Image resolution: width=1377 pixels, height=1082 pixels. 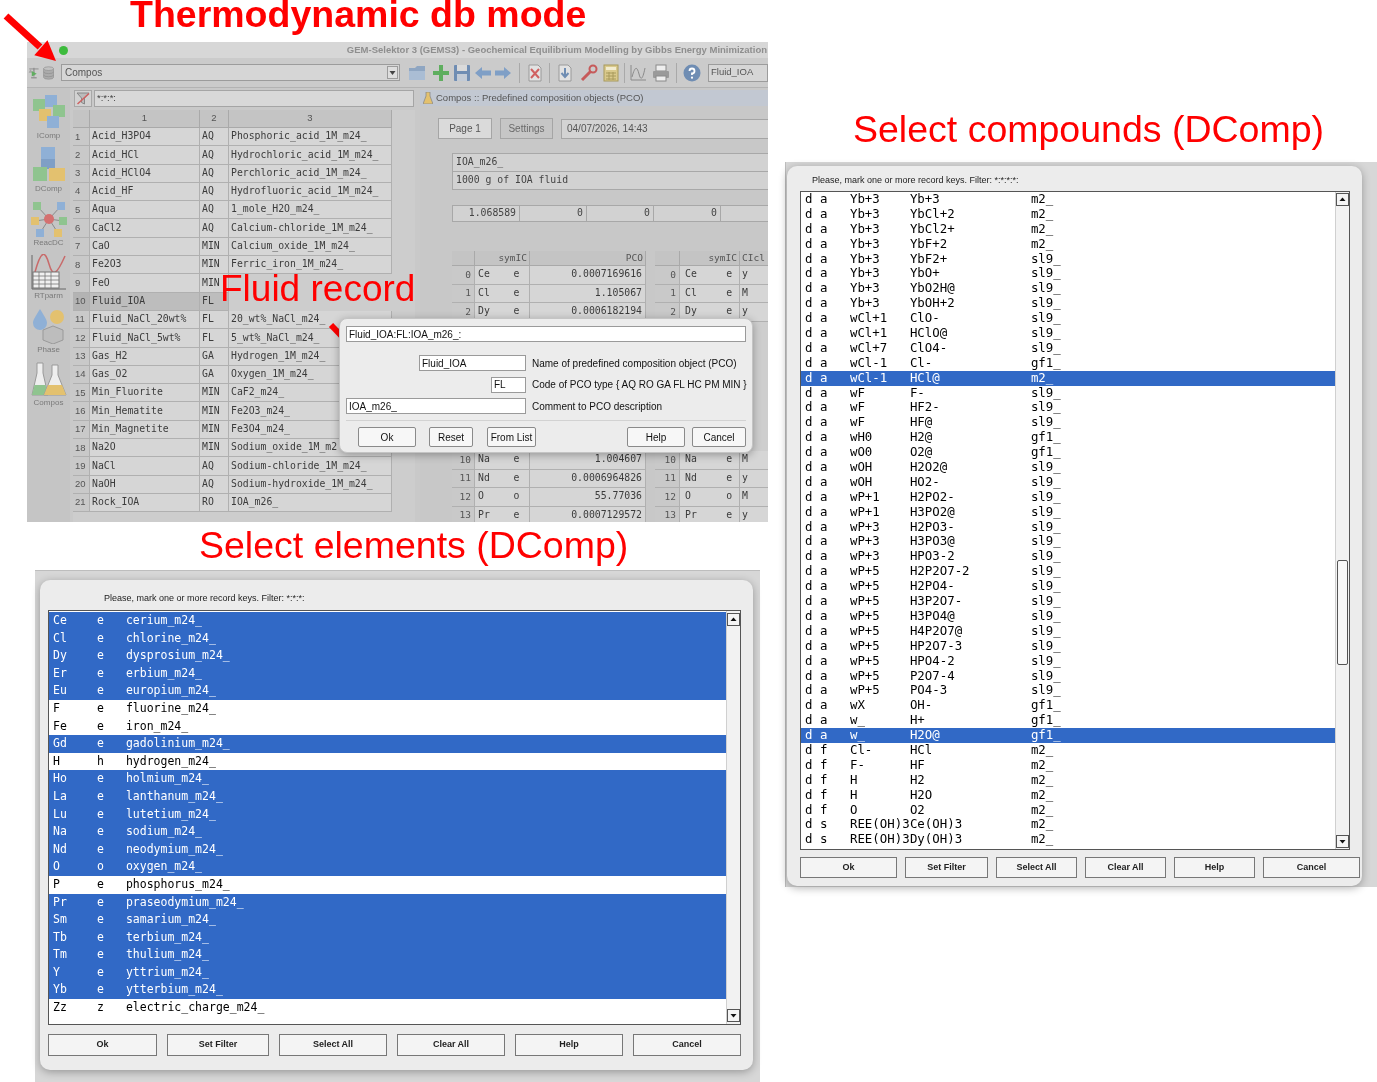 What do you see at coordinates (145, 119) in the screenshot?
I see `column-header: 1` at bounding box center [145, 119].